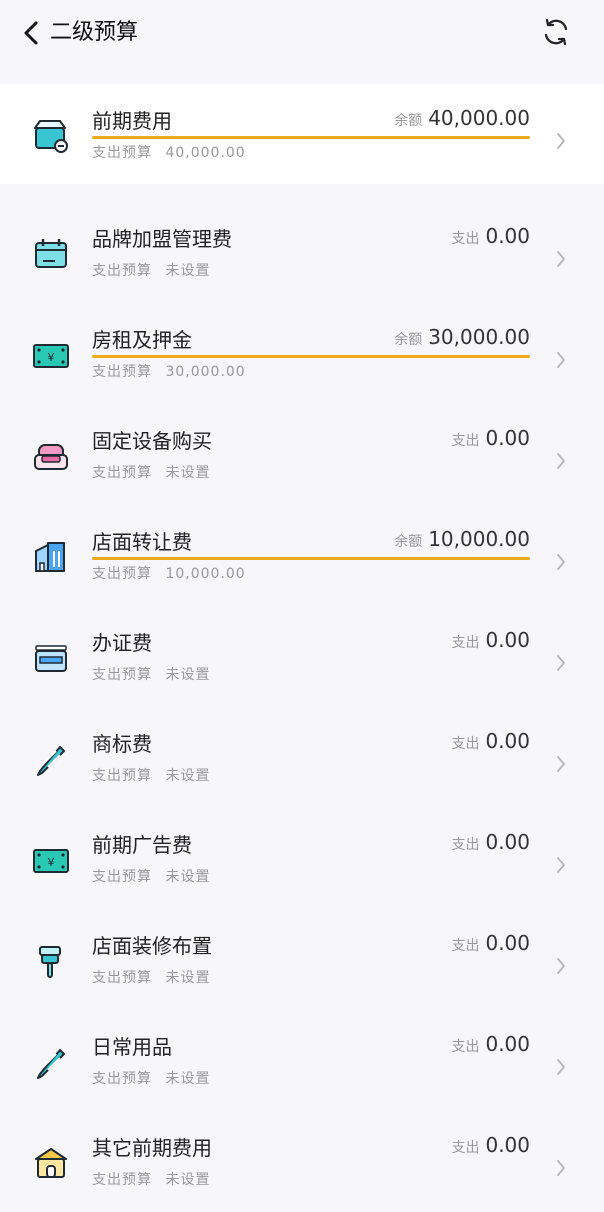 The height and width of the screenshot is (1212, 604). I want to click on chevron-left-icon, so click(31, 33).